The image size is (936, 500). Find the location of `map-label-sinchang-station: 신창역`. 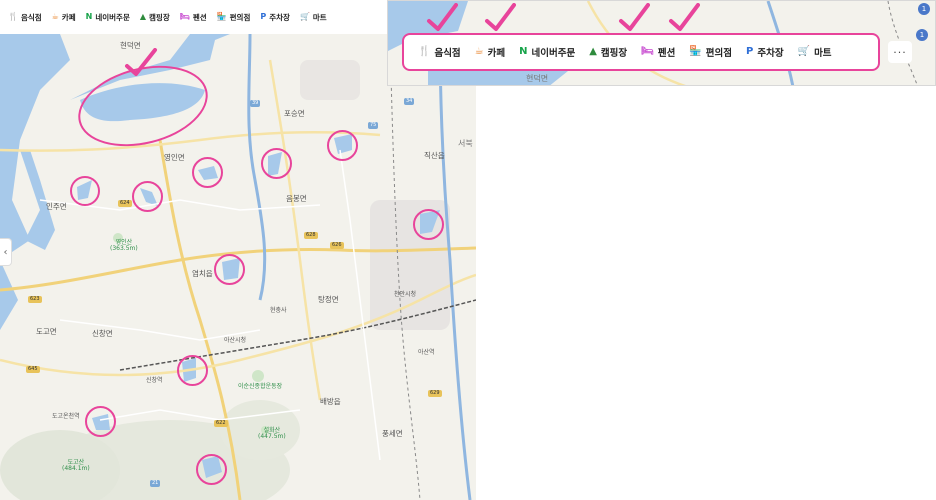

map-label-sinchang-station: 신창역 is located at coordinates (154, 380).